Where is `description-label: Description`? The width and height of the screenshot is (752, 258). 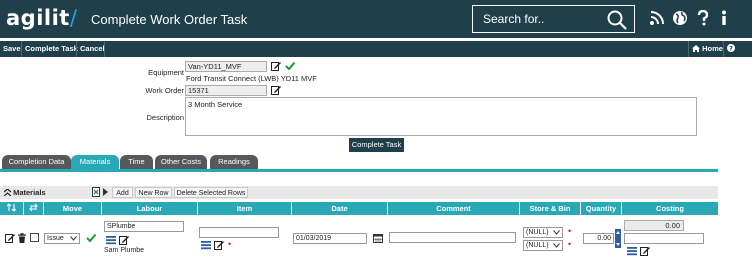
description-label: Description is located at coordinates (165, 117).